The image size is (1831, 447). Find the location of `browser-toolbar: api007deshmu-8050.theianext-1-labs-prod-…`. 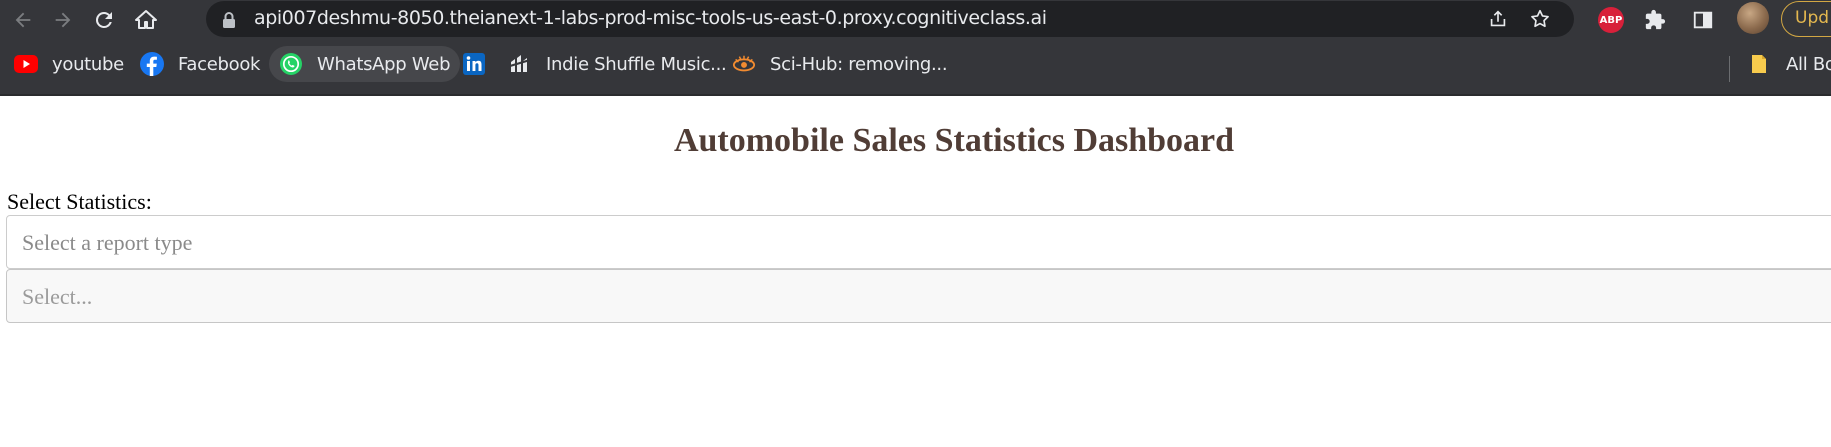

browser-toolbar: api007deshmu-8050.theianext-1-labs-prod-… is located at coordinates (915, 20).